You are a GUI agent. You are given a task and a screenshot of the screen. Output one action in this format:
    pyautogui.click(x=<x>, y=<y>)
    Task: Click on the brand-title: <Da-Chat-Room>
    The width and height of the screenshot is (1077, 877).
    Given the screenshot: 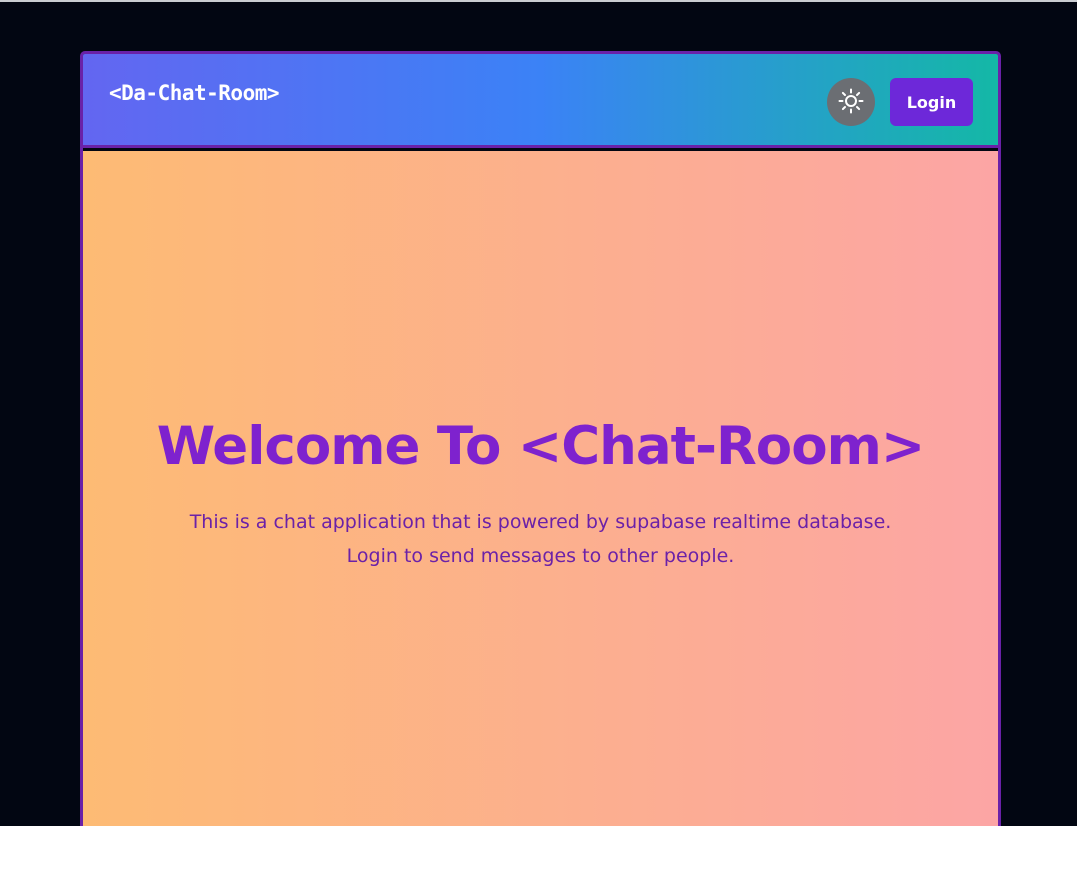 What is the action you would take?
    pyautogui.click(x=194, y=93)
    